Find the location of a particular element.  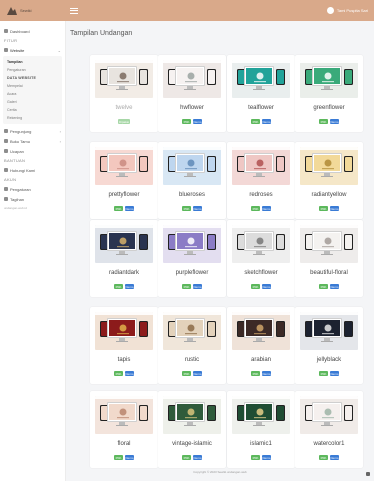

sidebar-item-buku-tamu: Buku Tamu › is located at coordinates (32, 141).